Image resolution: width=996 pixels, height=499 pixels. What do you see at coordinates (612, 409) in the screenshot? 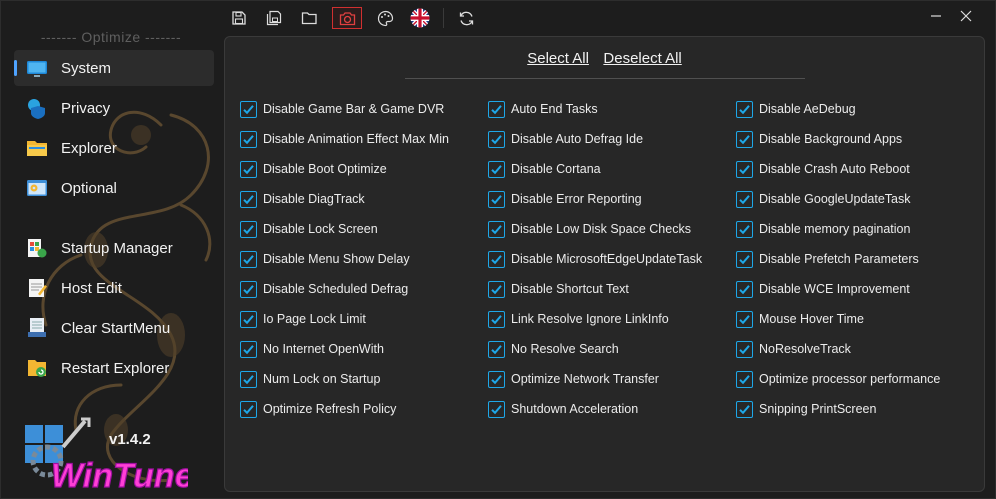
I see `option-checkbox-row: Shutdown Acceleration` at bounding box center [612, 409].